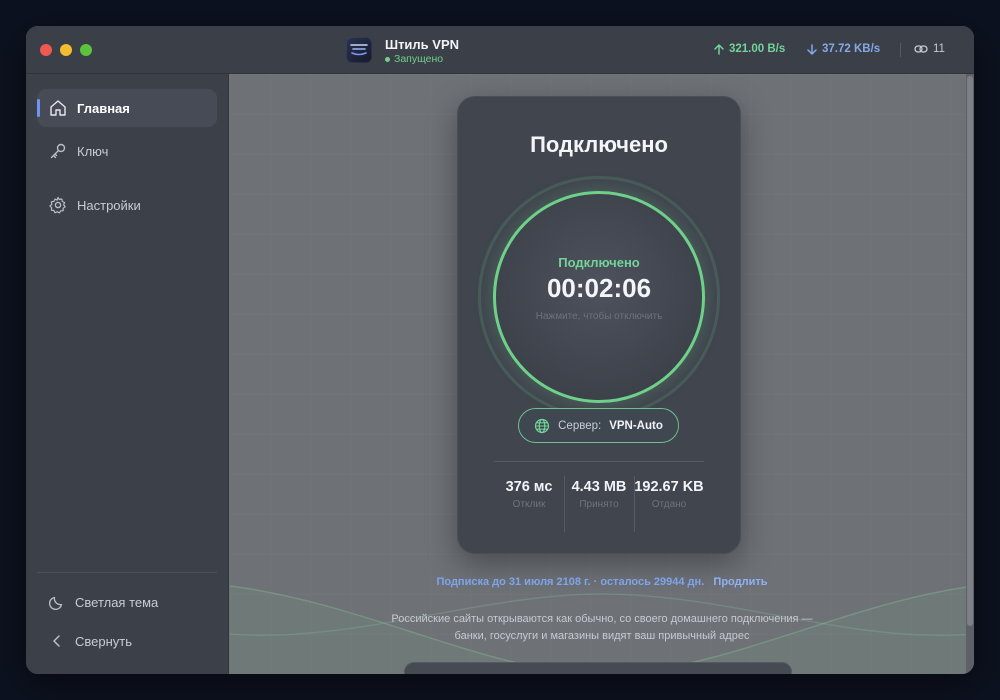  I want to click on status-dot-icon, so click(387, 59).